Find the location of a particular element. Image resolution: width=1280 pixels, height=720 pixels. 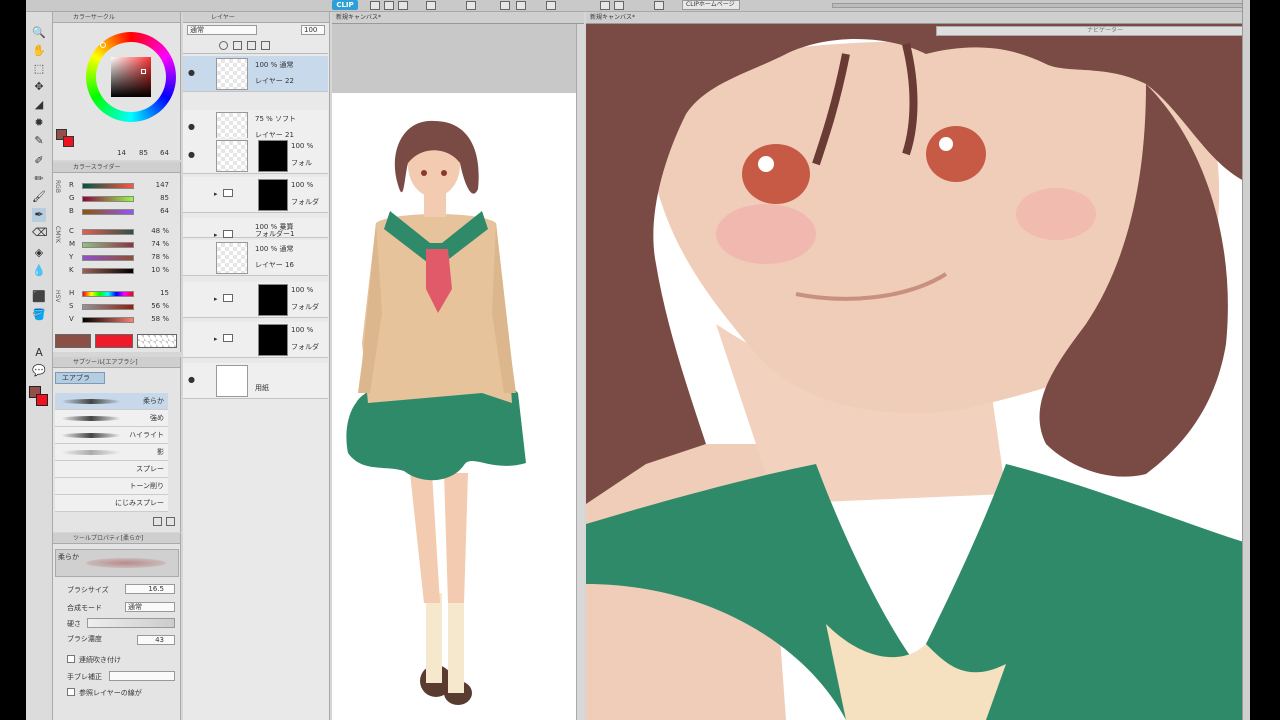

canvas-tab-2: 新規キャンバス* is located at coordinates (918, 18).